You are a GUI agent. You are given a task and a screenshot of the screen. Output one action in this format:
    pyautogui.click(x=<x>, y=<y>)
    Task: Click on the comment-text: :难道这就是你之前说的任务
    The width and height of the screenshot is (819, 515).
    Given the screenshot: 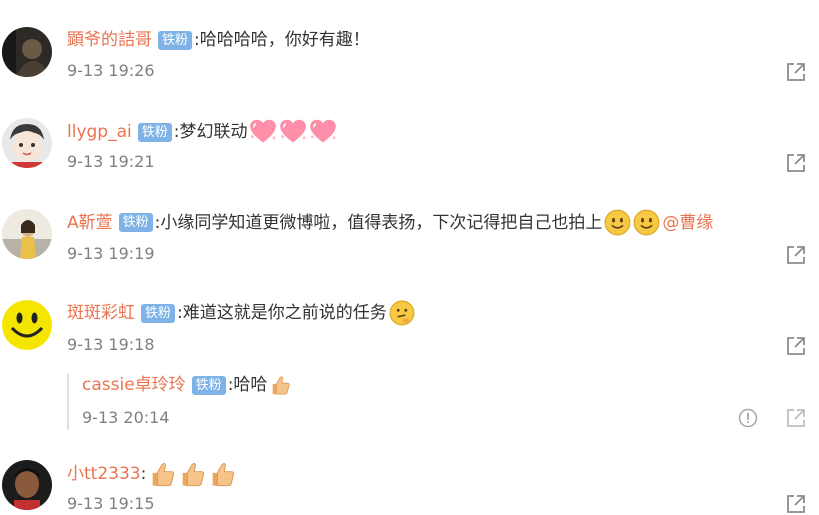 What is the action you would take?
    pyautogui.click(x=282, y=313)
    